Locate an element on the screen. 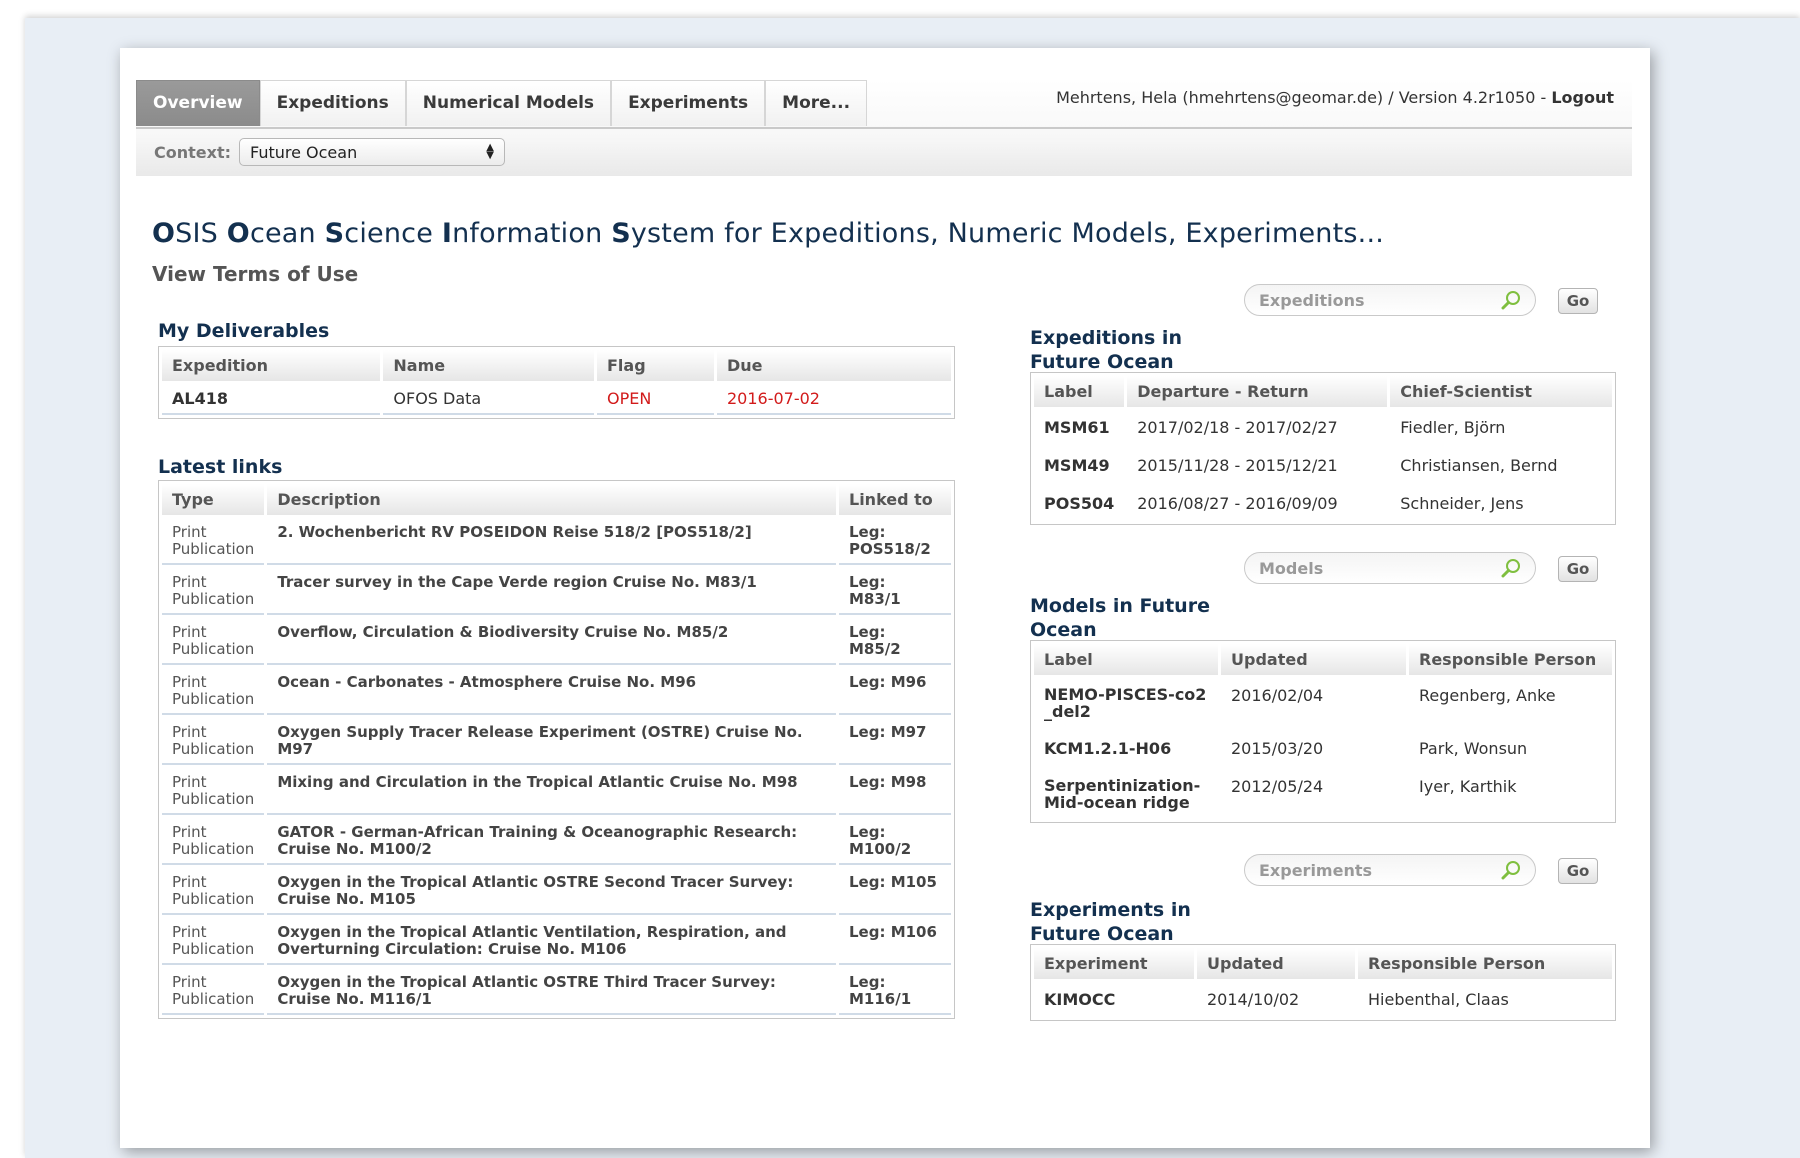  col-type: Type is located at coordinates (213, 499).